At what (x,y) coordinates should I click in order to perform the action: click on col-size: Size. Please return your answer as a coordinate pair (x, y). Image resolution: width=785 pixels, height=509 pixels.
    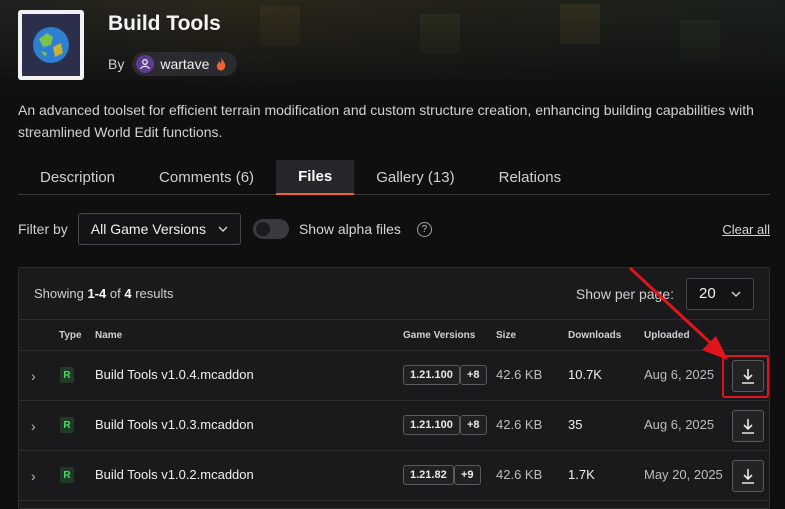
    Looking at the image, I should click on (506, 335).